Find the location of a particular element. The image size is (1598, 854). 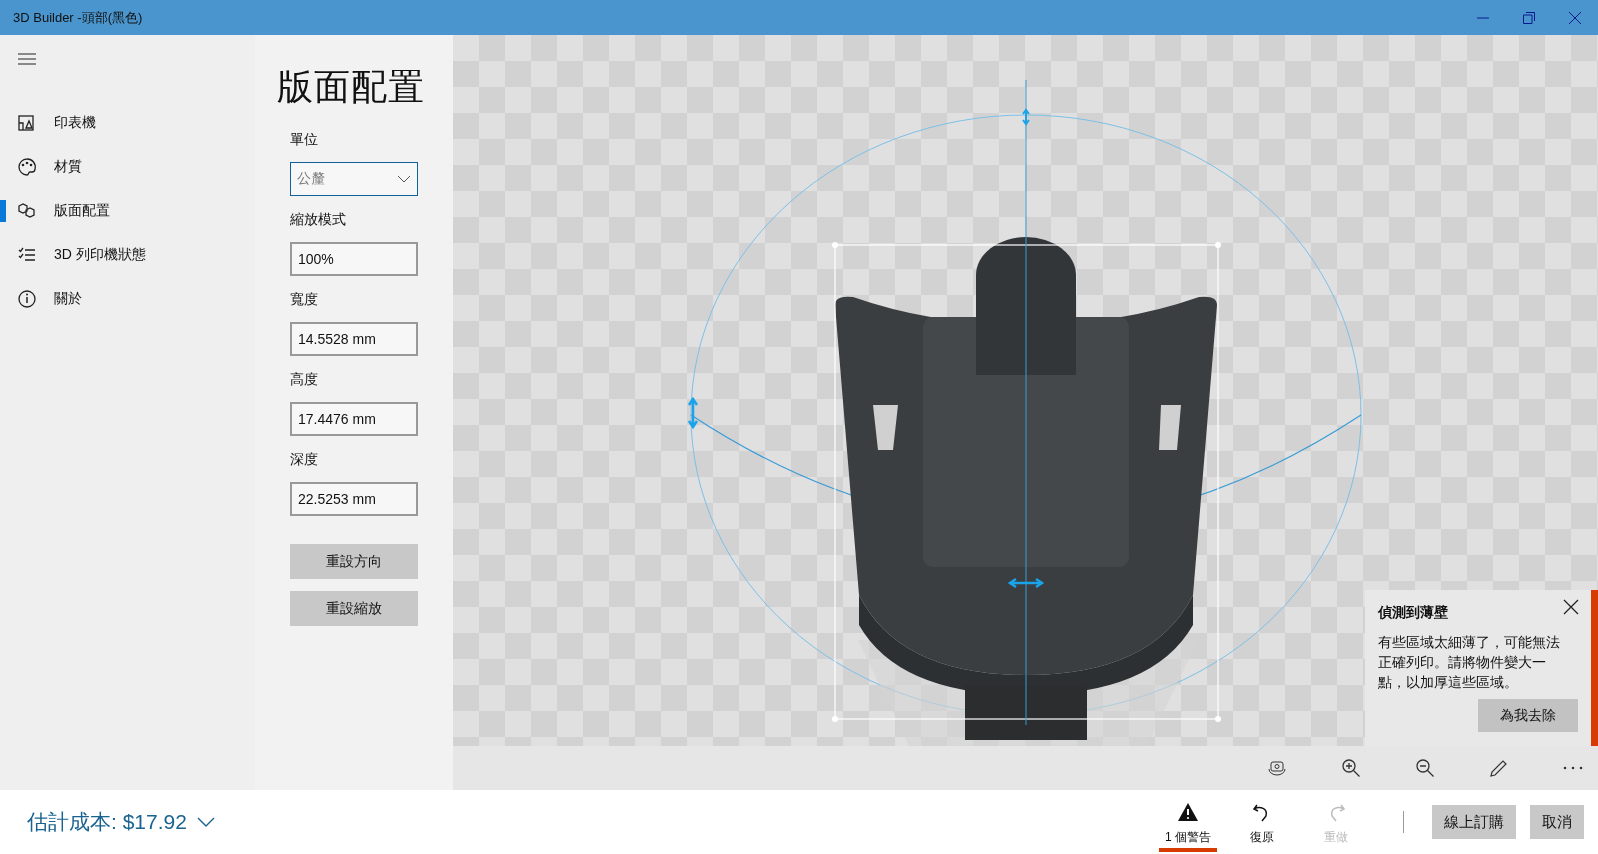

menu-button is located at coordinates (27, 59).